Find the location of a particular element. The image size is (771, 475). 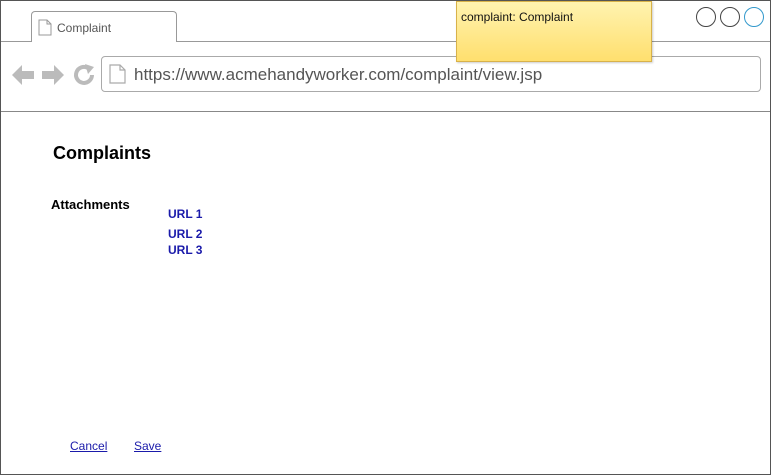

sticky-note: complaint: Complaint is located at coordinates (554, 31).